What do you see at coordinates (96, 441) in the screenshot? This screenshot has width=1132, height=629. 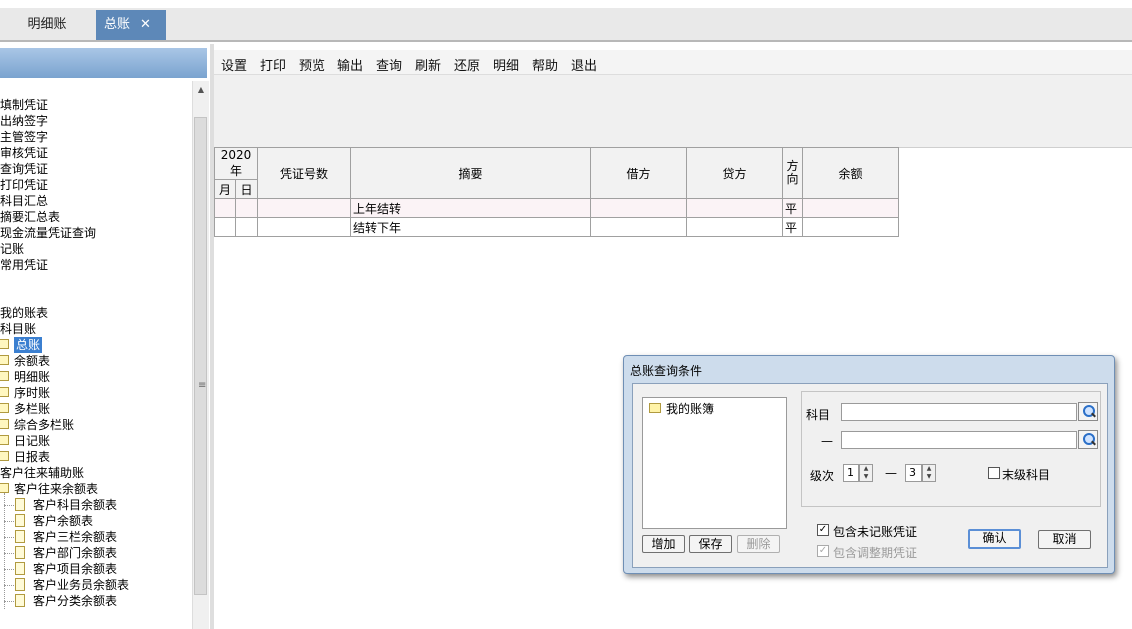 I see `tree-item: 日记账` at bounding box center [96, 441].